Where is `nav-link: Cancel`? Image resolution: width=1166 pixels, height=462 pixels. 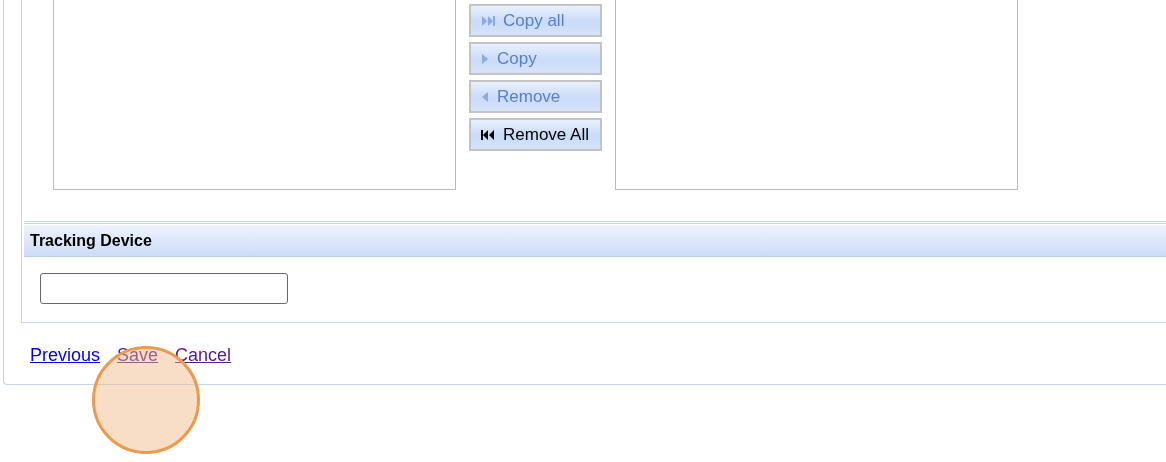
nav-link: Cancel is located at coordinates (203, 355).